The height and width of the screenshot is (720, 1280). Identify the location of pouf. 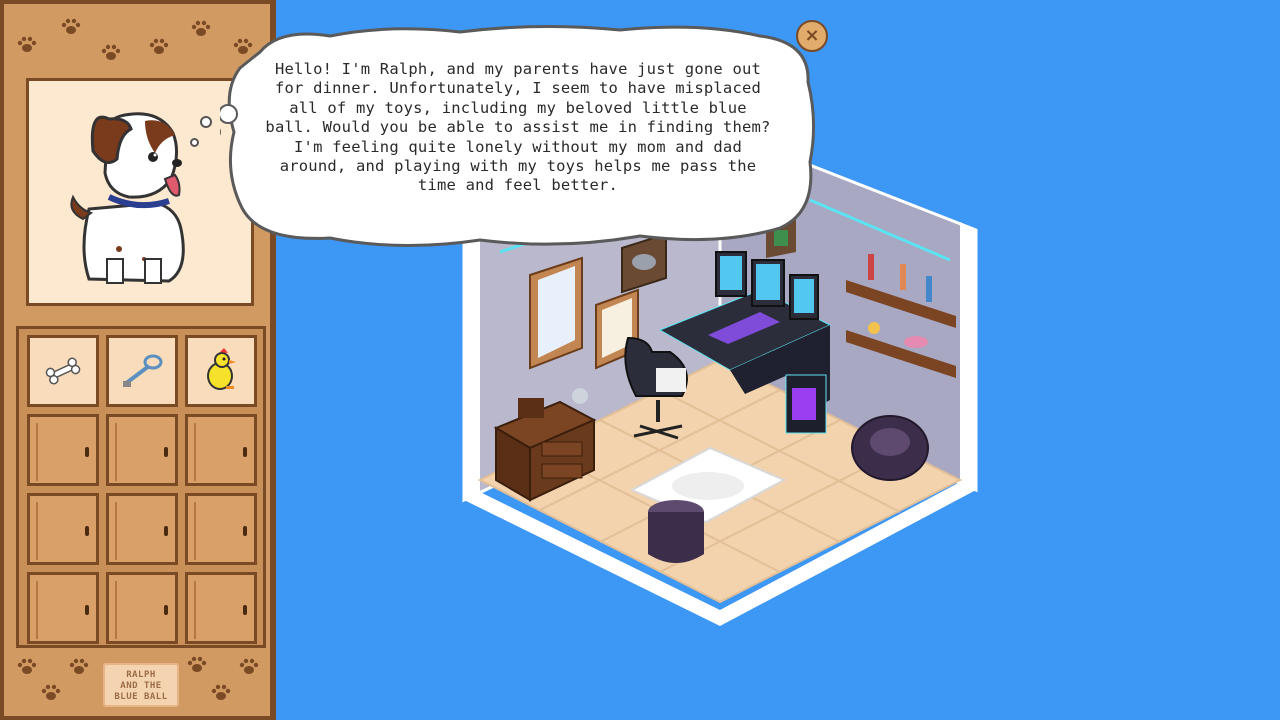
(676, 531).